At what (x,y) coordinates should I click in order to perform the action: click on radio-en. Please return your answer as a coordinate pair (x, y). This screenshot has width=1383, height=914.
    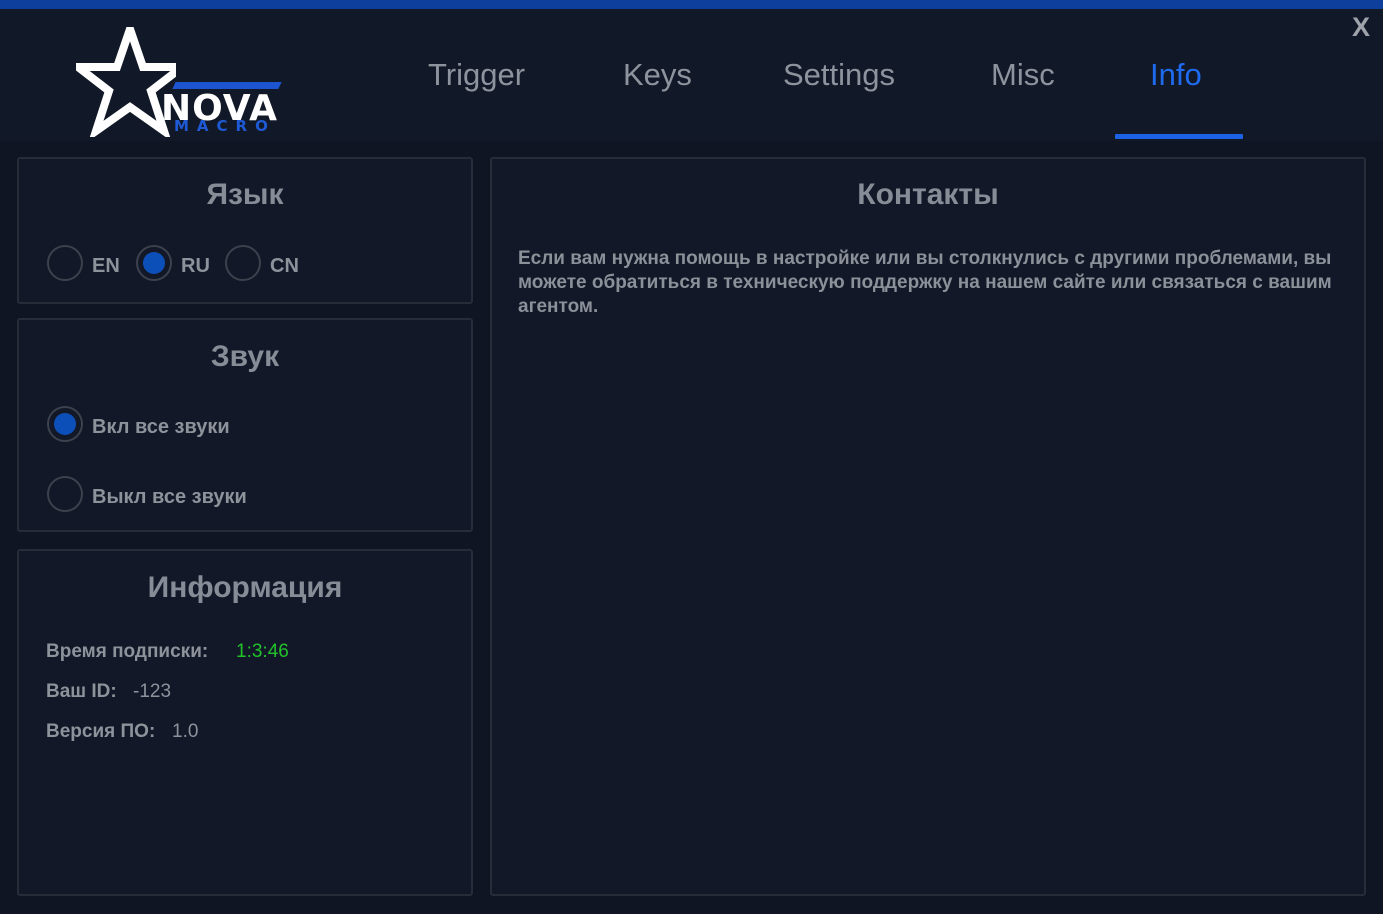
    Looking at the image, I should click on (65, 263).